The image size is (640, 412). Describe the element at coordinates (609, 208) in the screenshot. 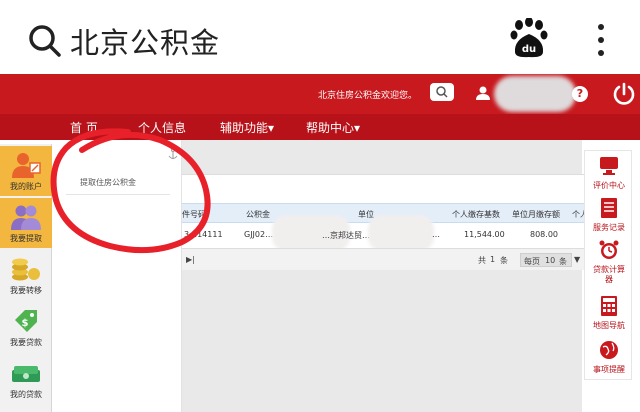

I see `document-list-icon` at that location.